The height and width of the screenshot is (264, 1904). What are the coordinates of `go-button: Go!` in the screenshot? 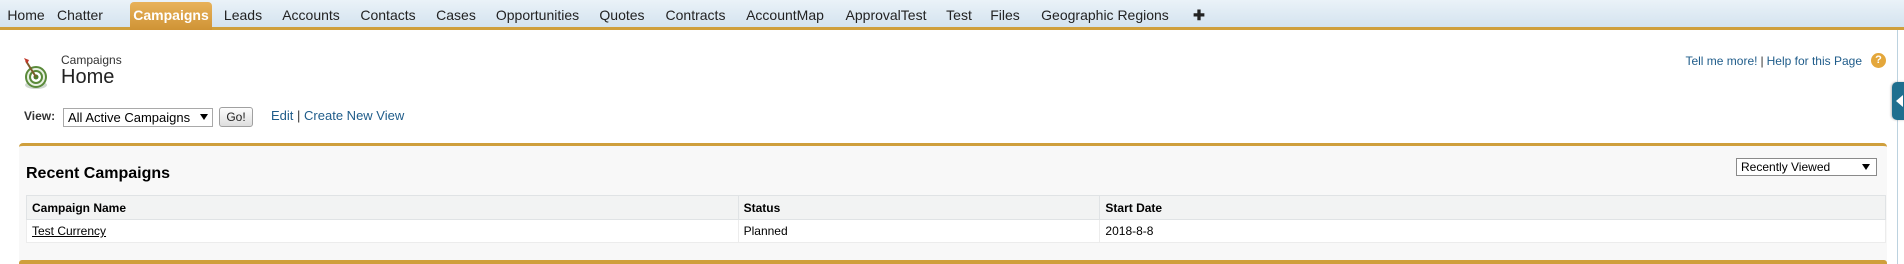 It's located at (236, 117).